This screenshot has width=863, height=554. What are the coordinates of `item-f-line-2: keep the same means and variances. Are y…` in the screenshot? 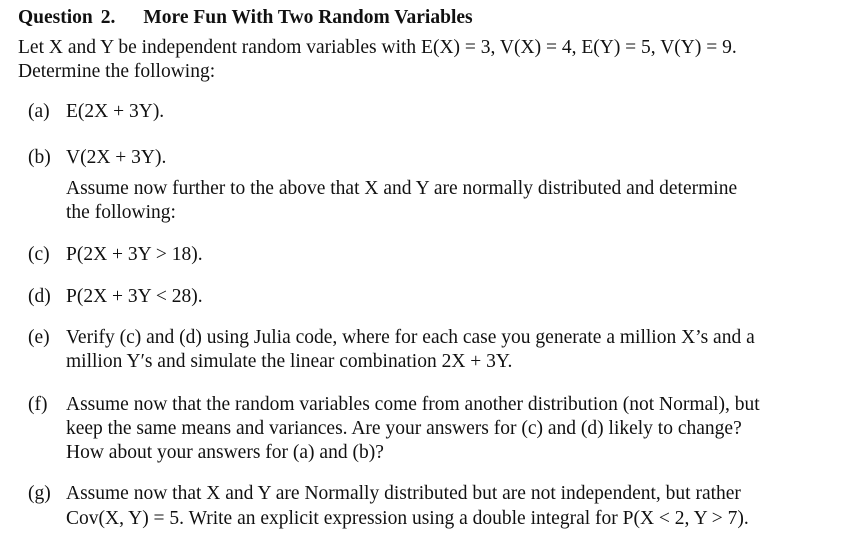 It's located at (404, 428).